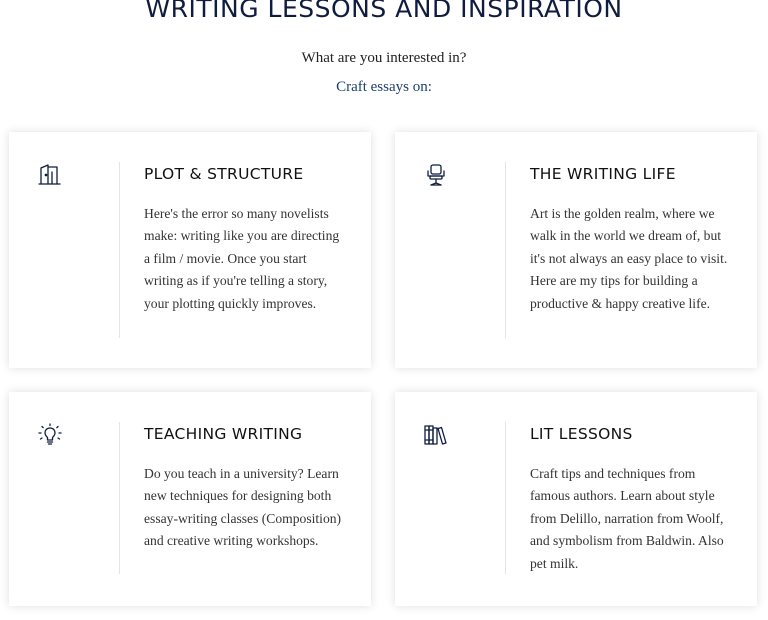 This screenshot has width=768, height=620. What do you see at coordinates (436, 435) in the screenshot?
I see `books-icon` at bounding box center [436, 435].